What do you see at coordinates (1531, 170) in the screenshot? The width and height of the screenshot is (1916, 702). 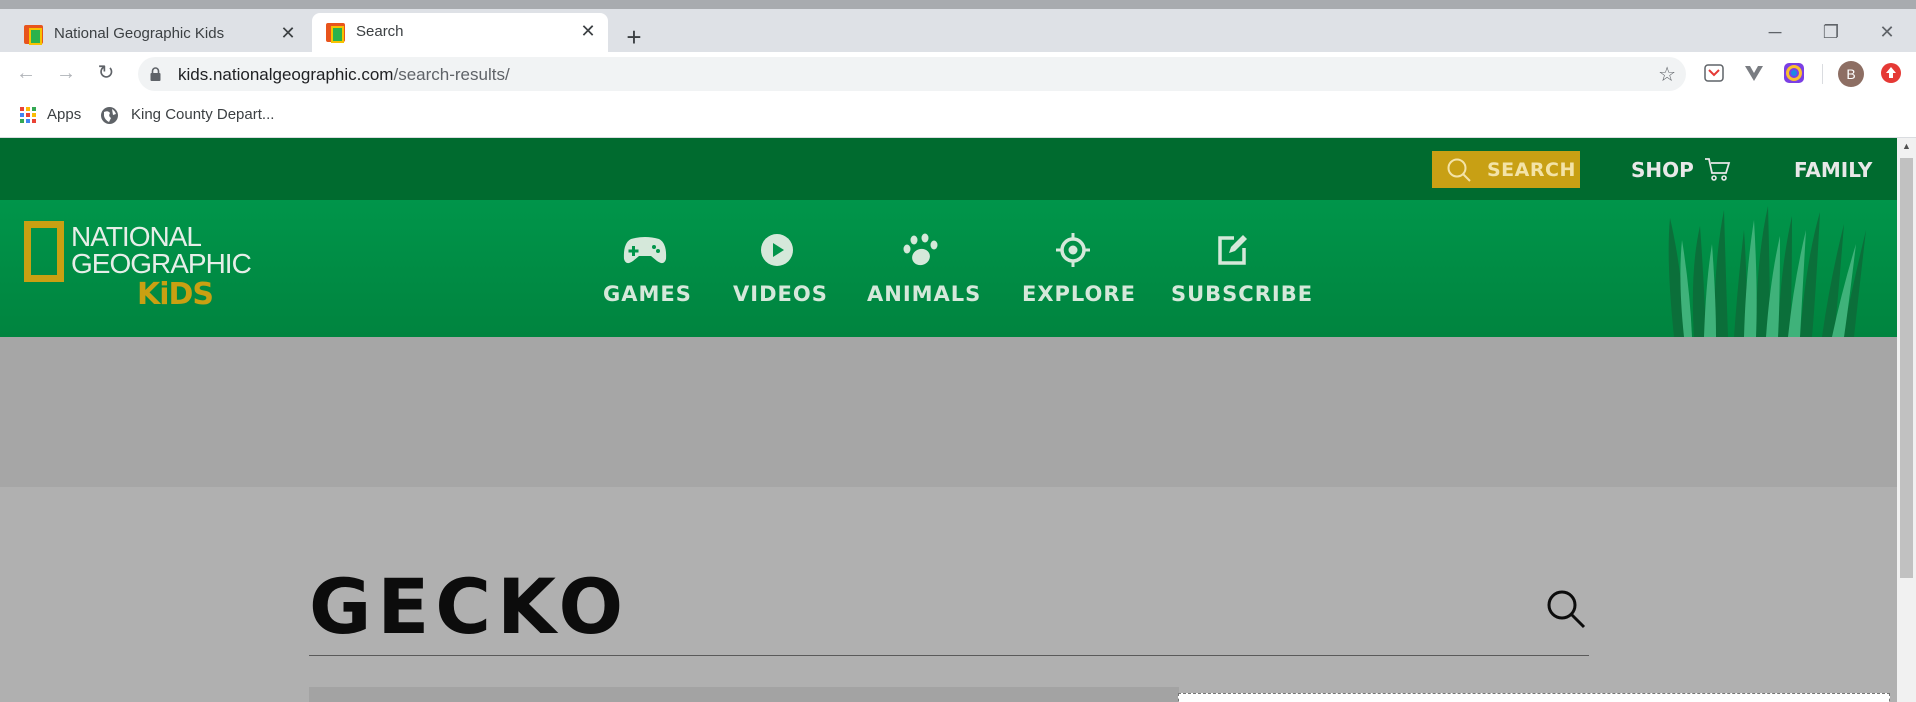 I see `search-label: SEARCH` at bounding box center [1531, 170].